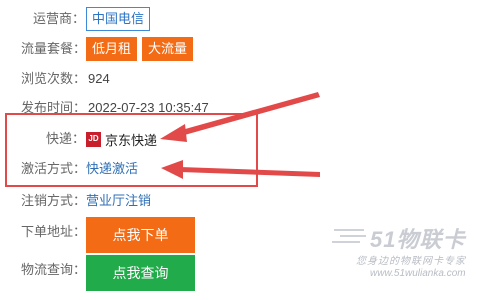 The width and height of the screenshot is (480, 300). What do you see at coordinates (249, 114) in the screenshot?
I see `arrow-shaft-express` at bounding box center [249, 114].